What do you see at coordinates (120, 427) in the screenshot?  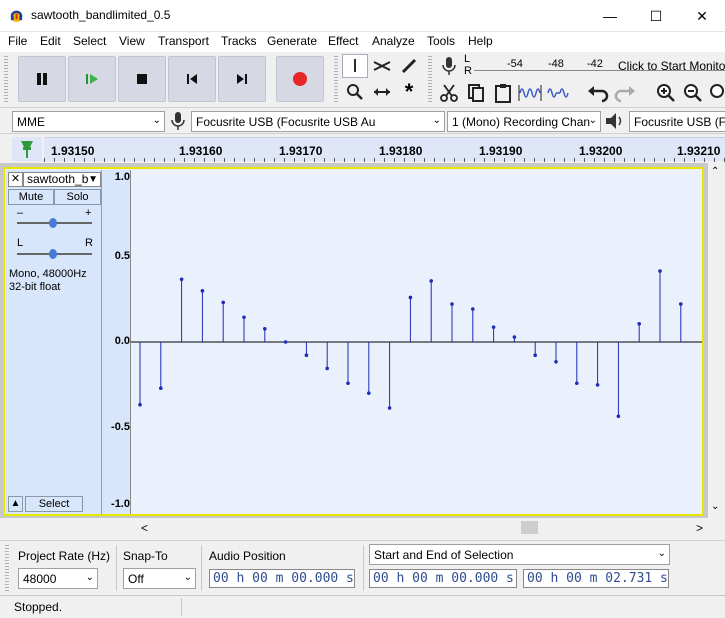 I see `amplitude-label: -0.5` at bounding box center [120, 427].